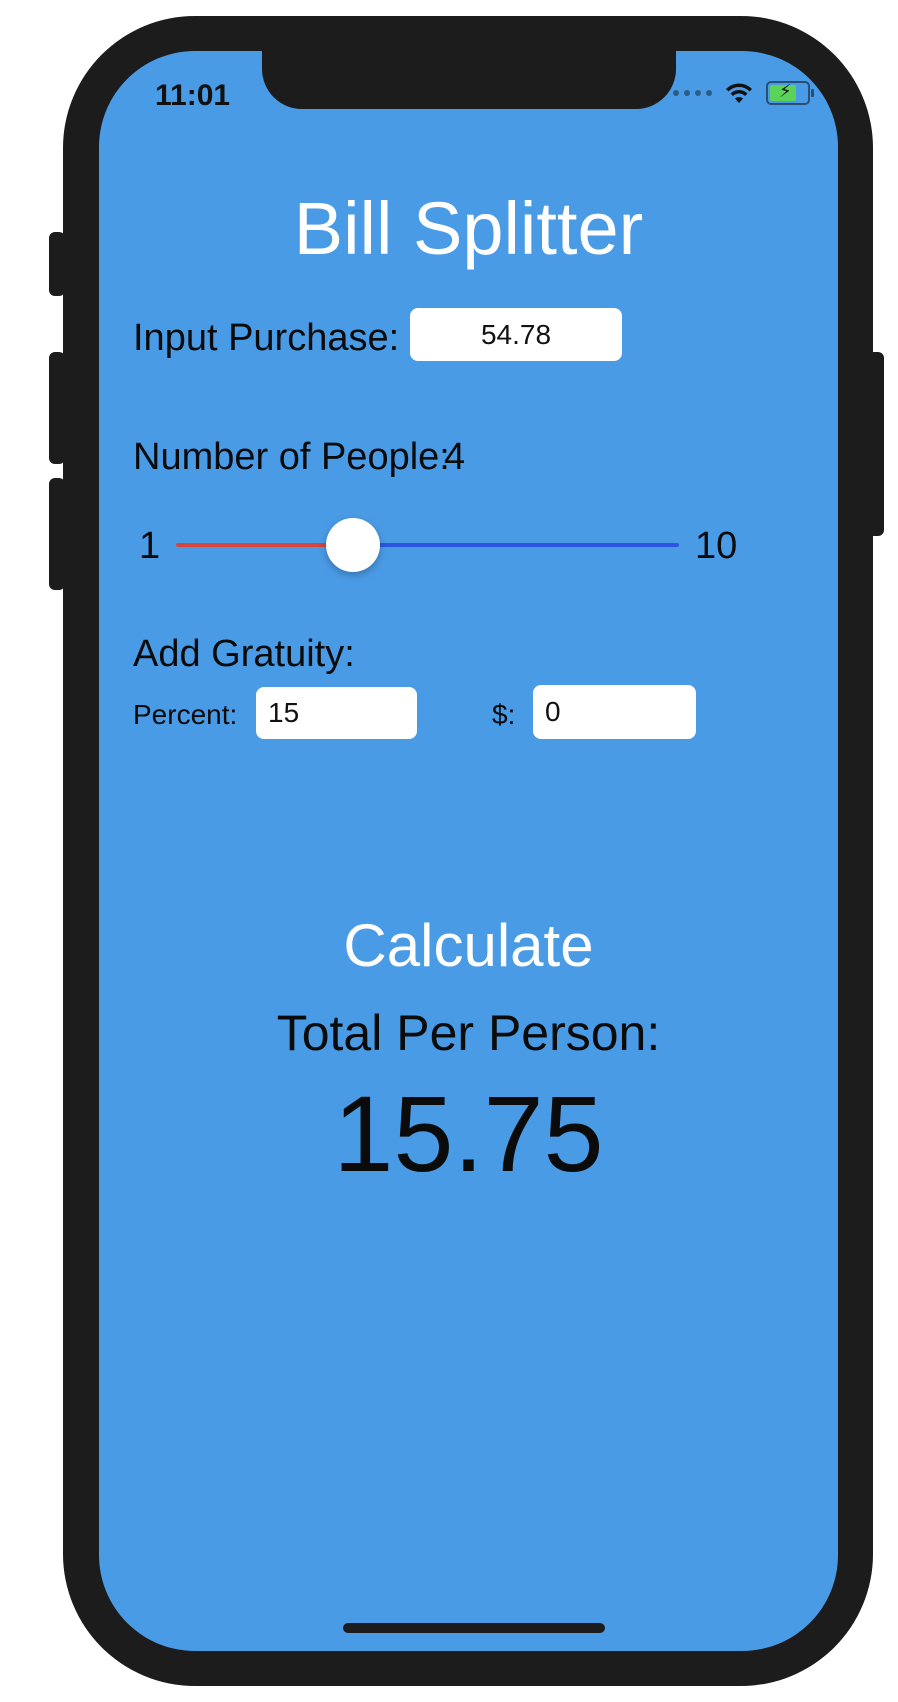 The width and height of the screenshot is (898, 1702). What do you see at coordinates (185, 714) in the screenshot?
I see `percent-label: Percent:` at bounding box center [185, 714].